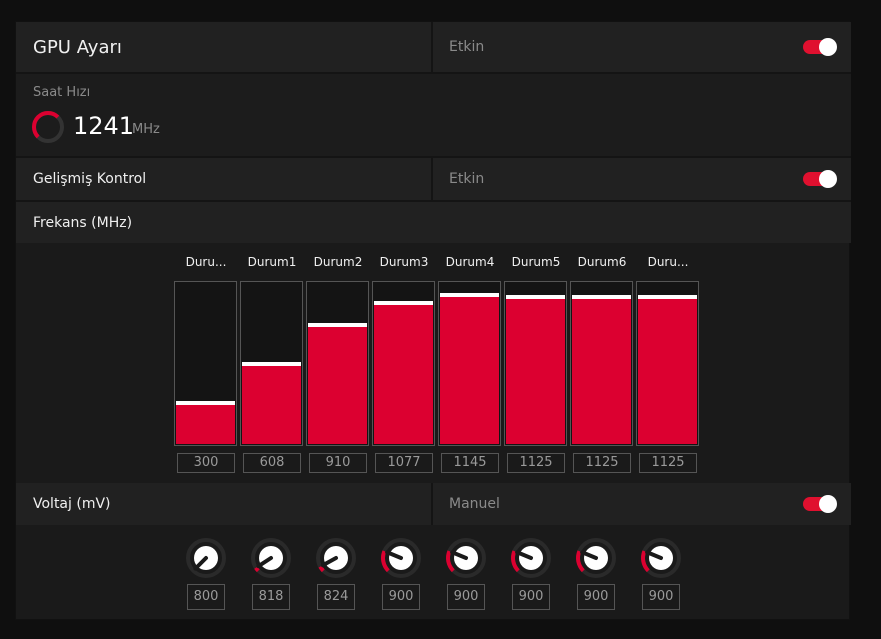 The height and width of the screenshot is (639, 881). I want to click on gpu-tuning-status: Etkin, so click(467, 47).